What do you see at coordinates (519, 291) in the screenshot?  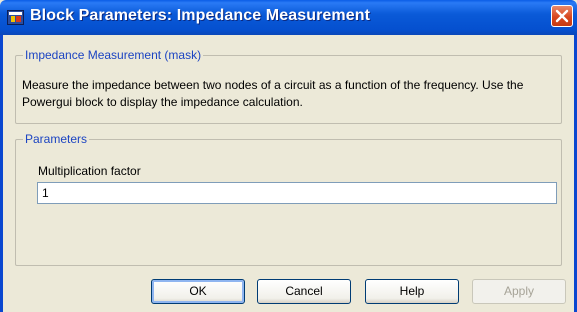 I see `apply-button: Apply` at bounding box center [519, 291].